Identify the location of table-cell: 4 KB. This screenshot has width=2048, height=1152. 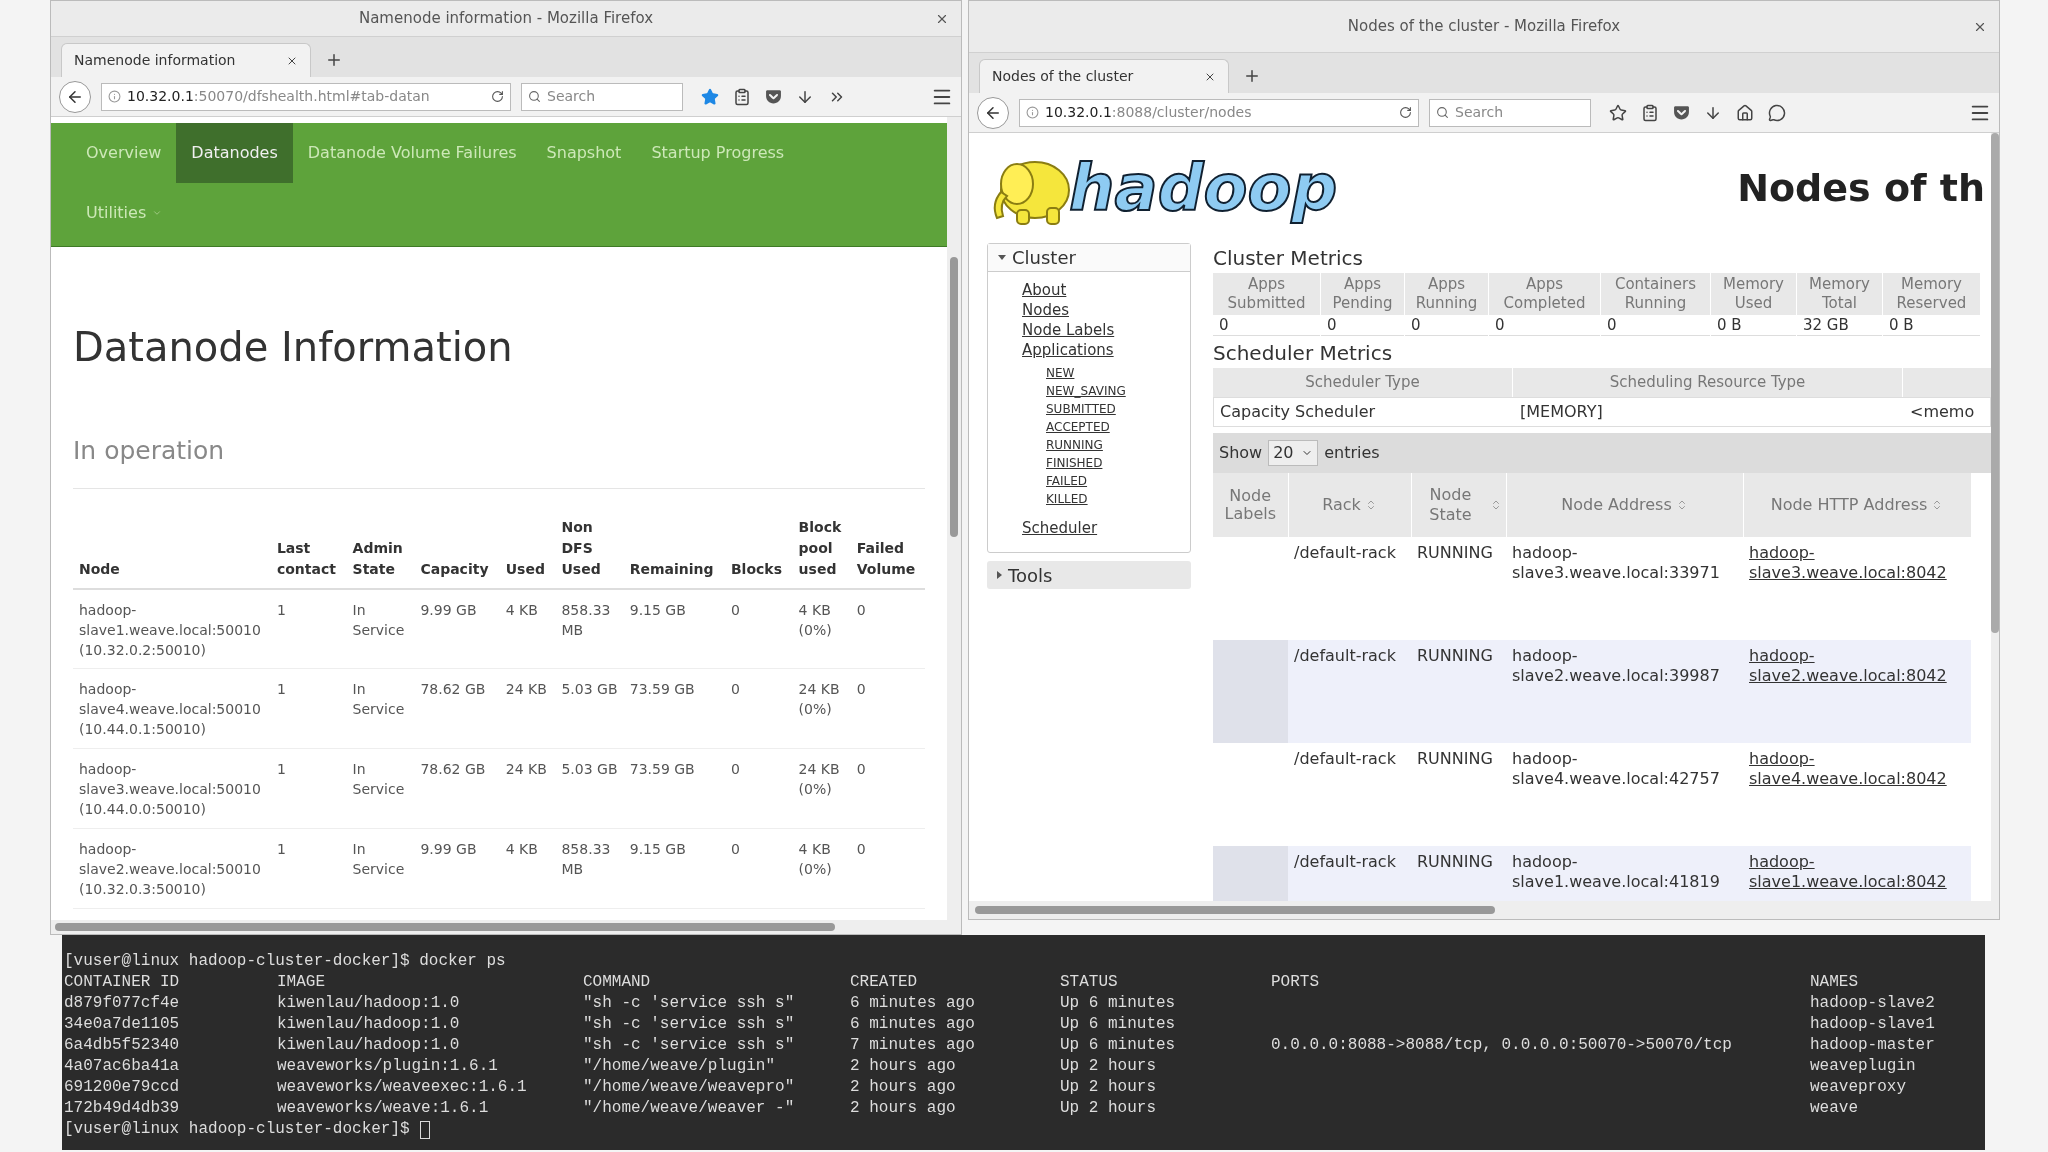
(521, 849).